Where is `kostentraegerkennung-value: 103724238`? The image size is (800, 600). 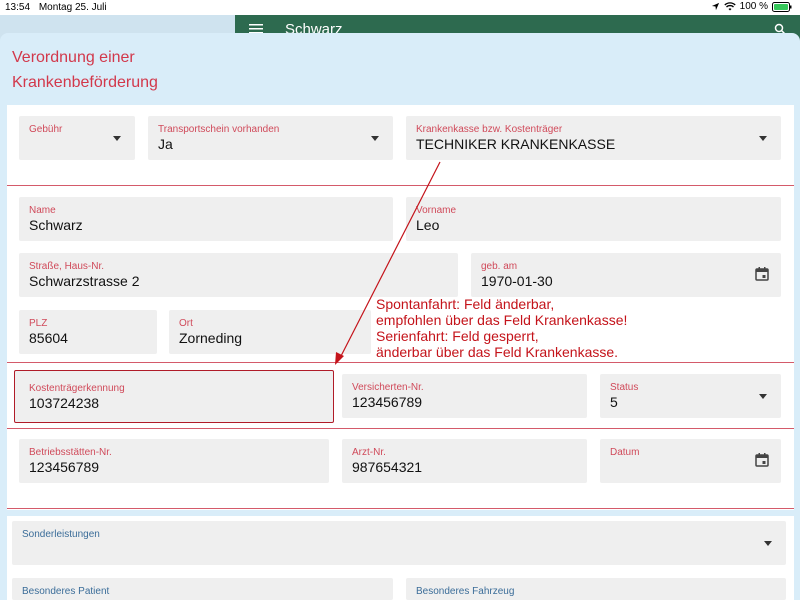 kostentraegerkennung-value: 103724238 is located at coordinates (64, 403).